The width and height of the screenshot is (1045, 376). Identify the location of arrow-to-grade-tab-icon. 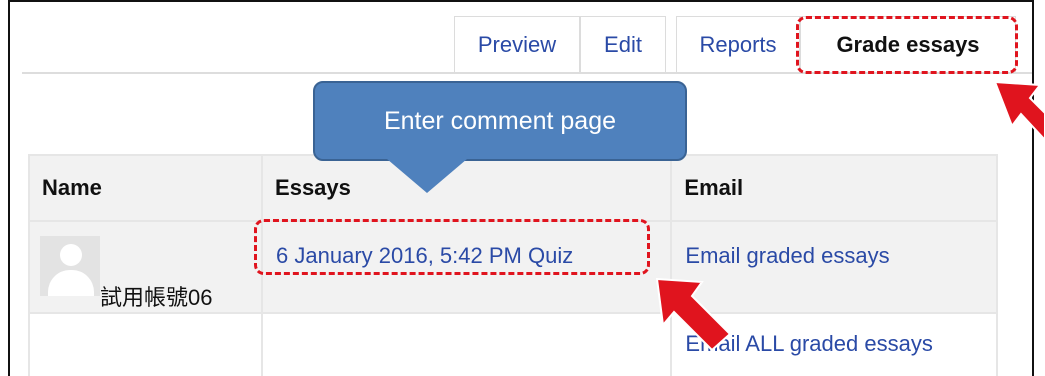
(1019, 111).